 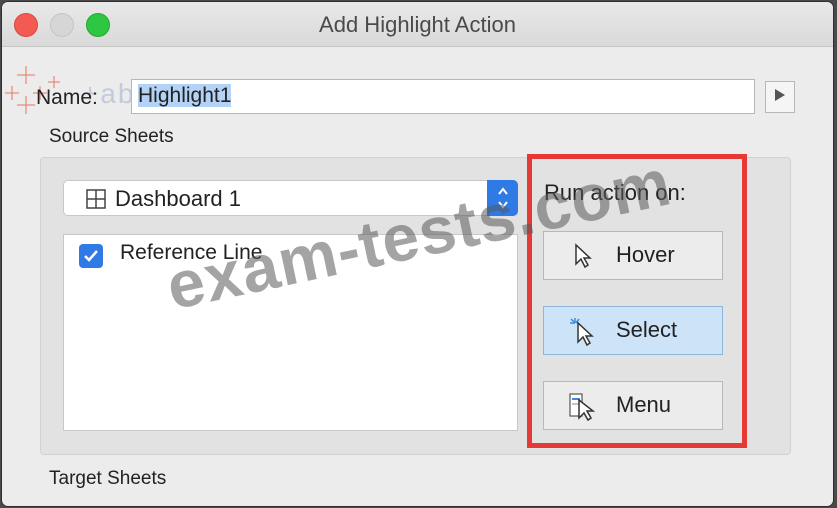 I want to click on target-sheets-label: Target Sheets, so click(x=108, y=478).